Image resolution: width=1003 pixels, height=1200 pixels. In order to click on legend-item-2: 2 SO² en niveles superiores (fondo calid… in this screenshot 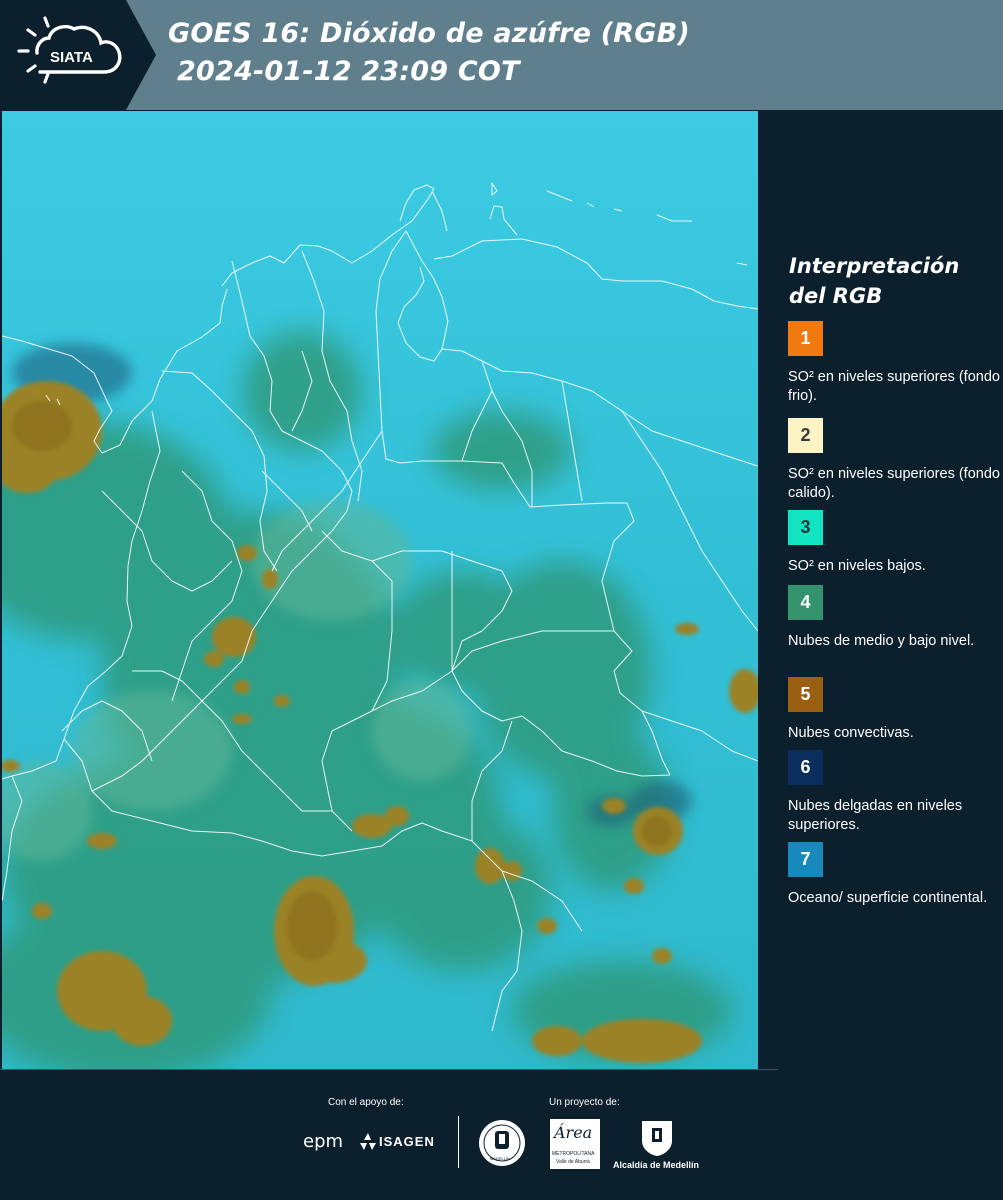, I will do `click(894, 460)`.